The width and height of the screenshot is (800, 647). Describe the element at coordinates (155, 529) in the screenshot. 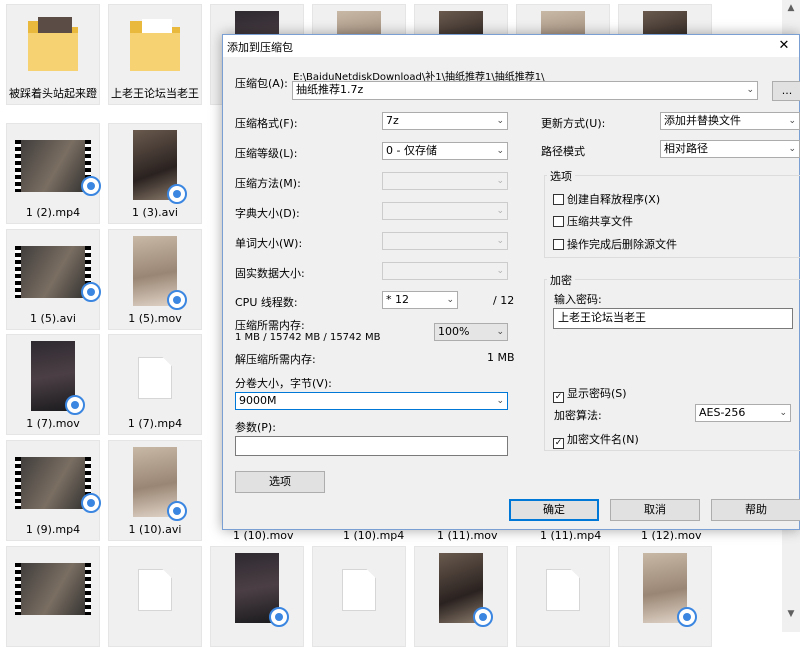

I see `tile-label: 1 (10).avi` at that location.